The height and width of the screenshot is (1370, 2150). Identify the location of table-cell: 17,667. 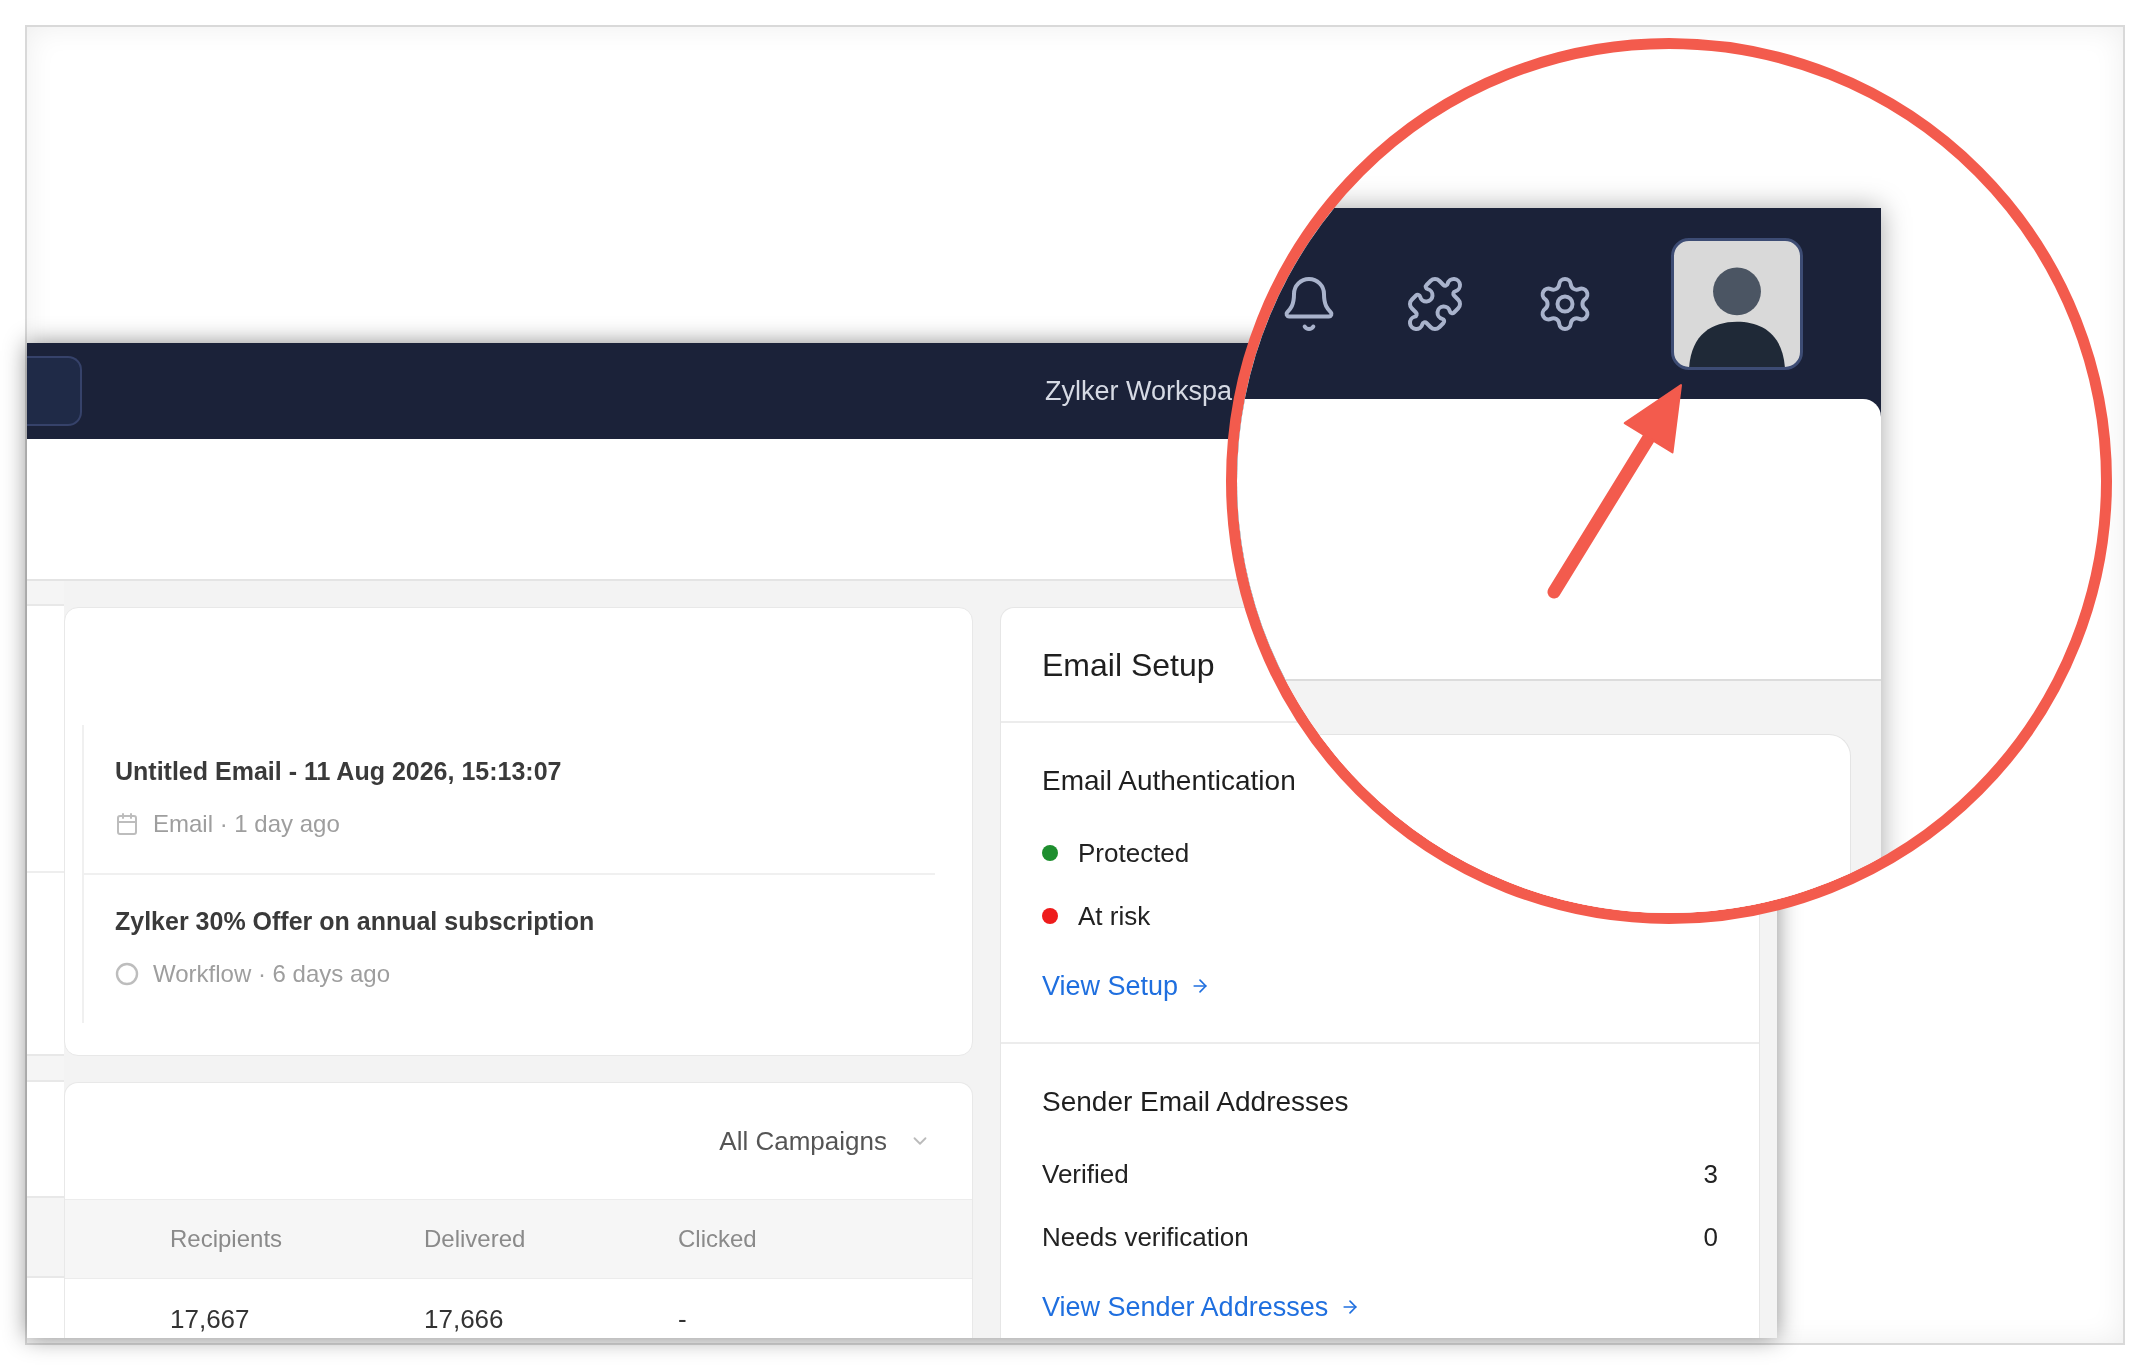
(210, 1319).